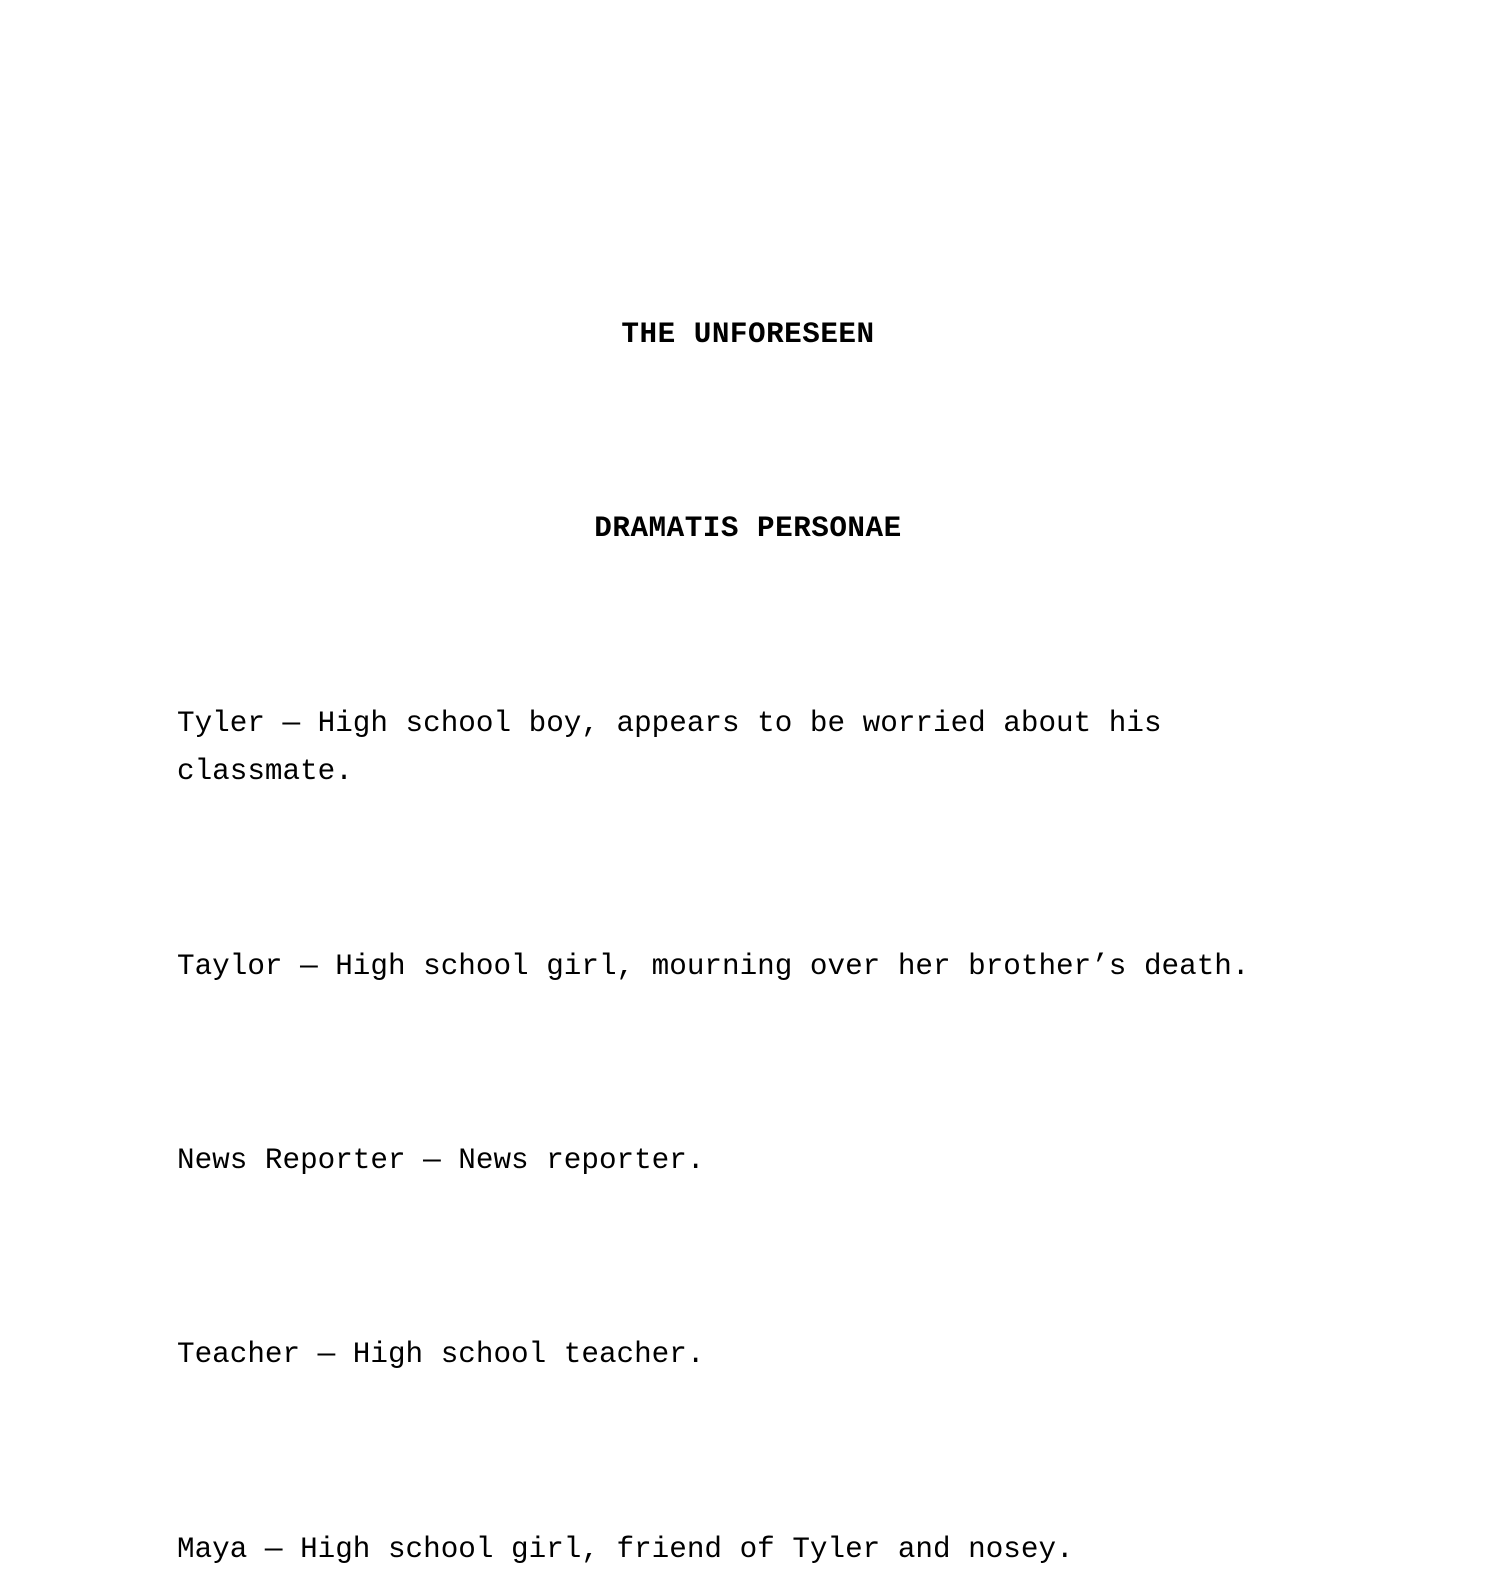  I want to click on character-entry-teacher: Teacher — High school teacher., so click(441, 1355).